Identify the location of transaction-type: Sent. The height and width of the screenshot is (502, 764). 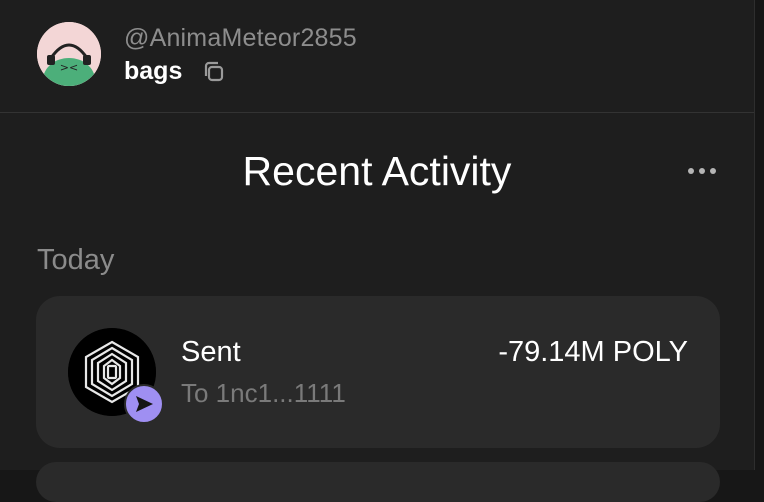
(211, 352).